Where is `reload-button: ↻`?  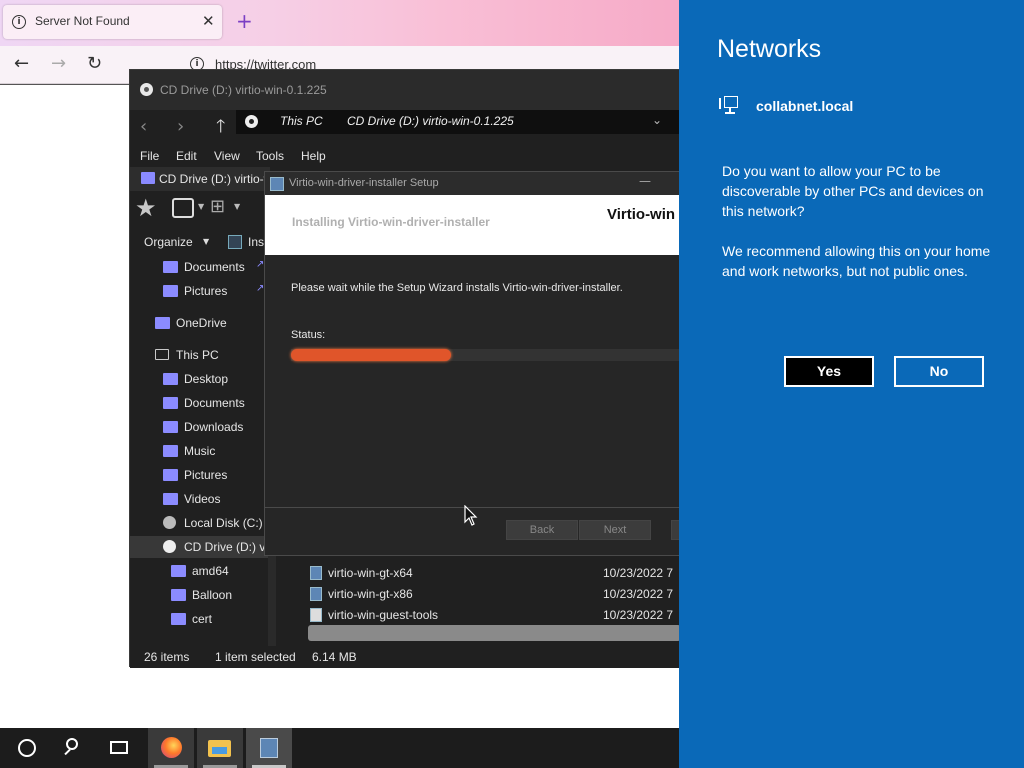
reload-button: ↻ is located at coordinates (94, 64).